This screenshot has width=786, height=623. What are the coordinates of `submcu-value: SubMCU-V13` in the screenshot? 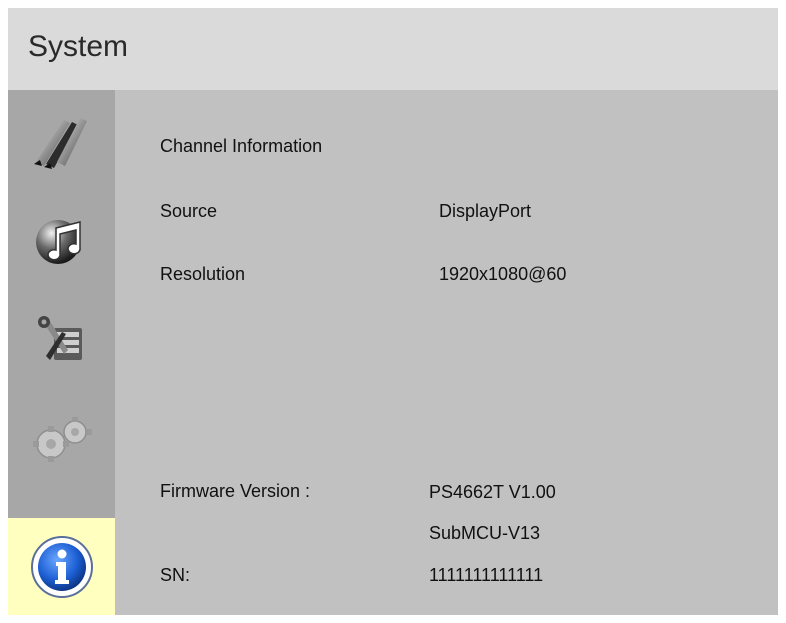 It's located at (485, 533).